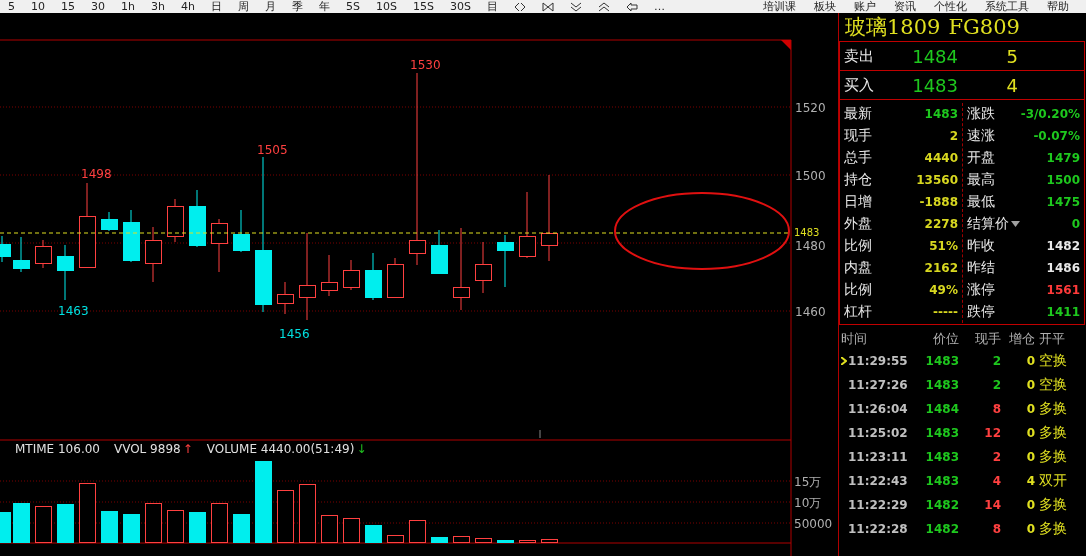  What do you see at coordinates (934, 85) in the screenshot?
I see `book-price: 1483` at bounding box center [934, 85].